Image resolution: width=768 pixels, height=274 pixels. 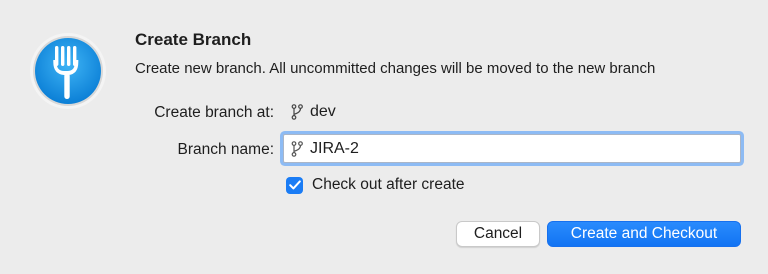 I want to click on create-and-checkout-button: Create and Checkout, so click(x=644, y=234).